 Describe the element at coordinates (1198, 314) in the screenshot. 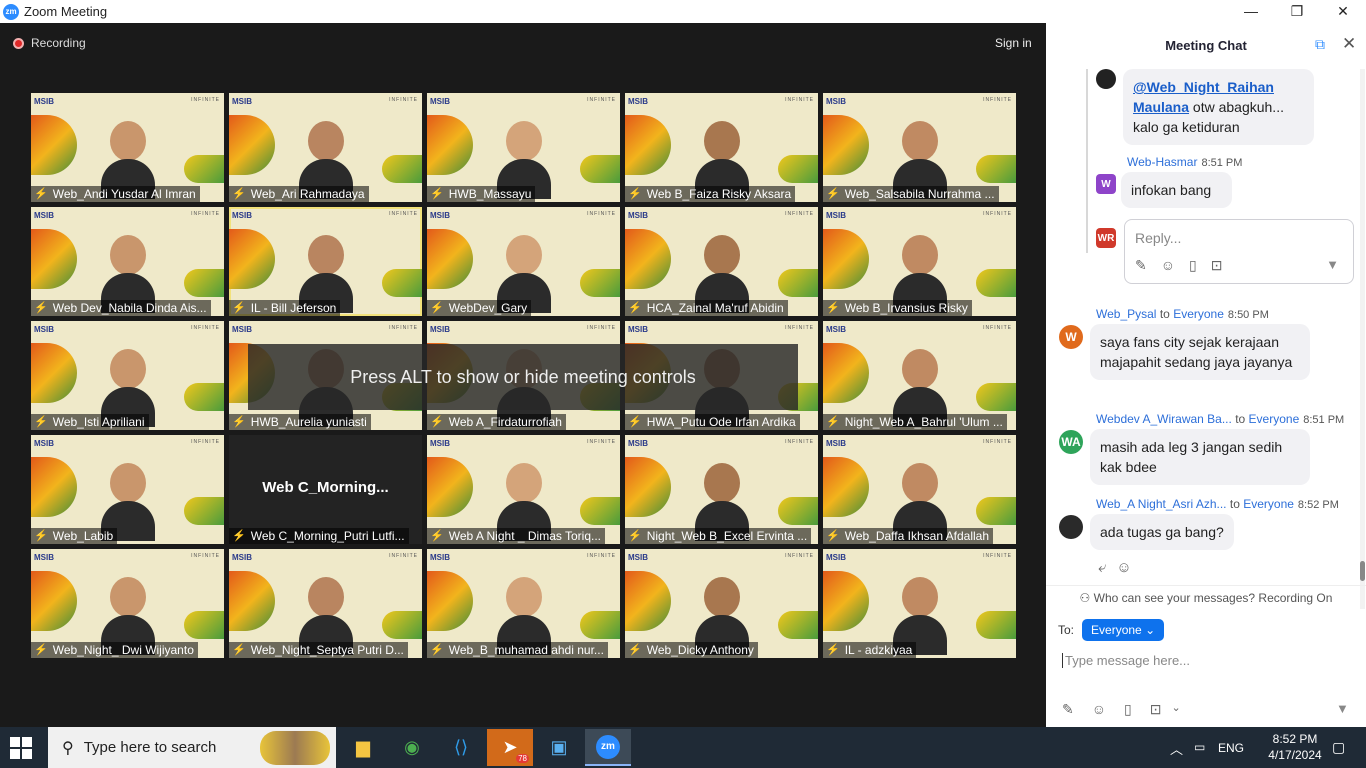

I see `recipient-name: Everyone` at that location.